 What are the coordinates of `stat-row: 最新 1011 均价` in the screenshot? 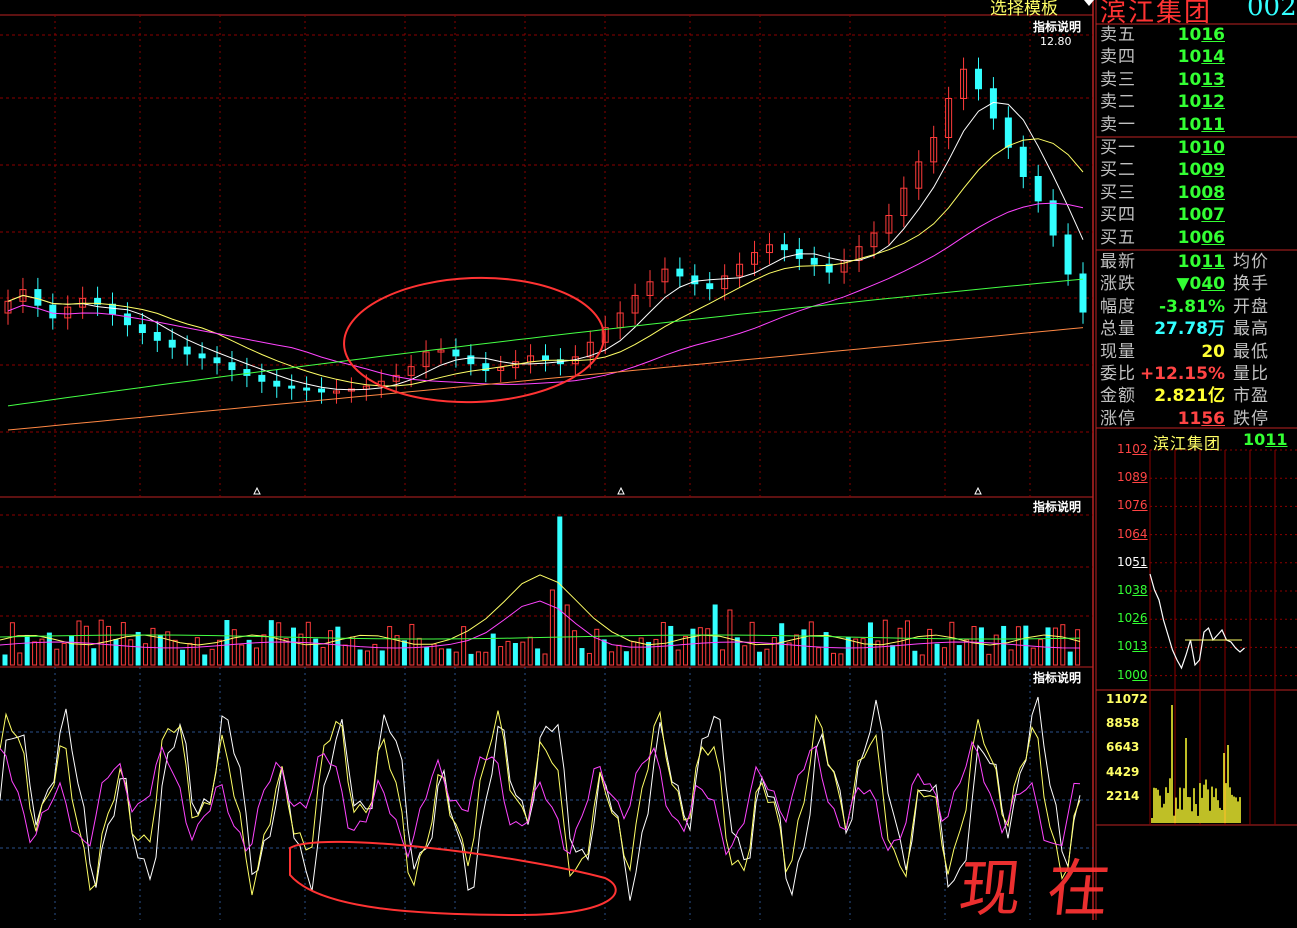 It's located at (1196, 262).